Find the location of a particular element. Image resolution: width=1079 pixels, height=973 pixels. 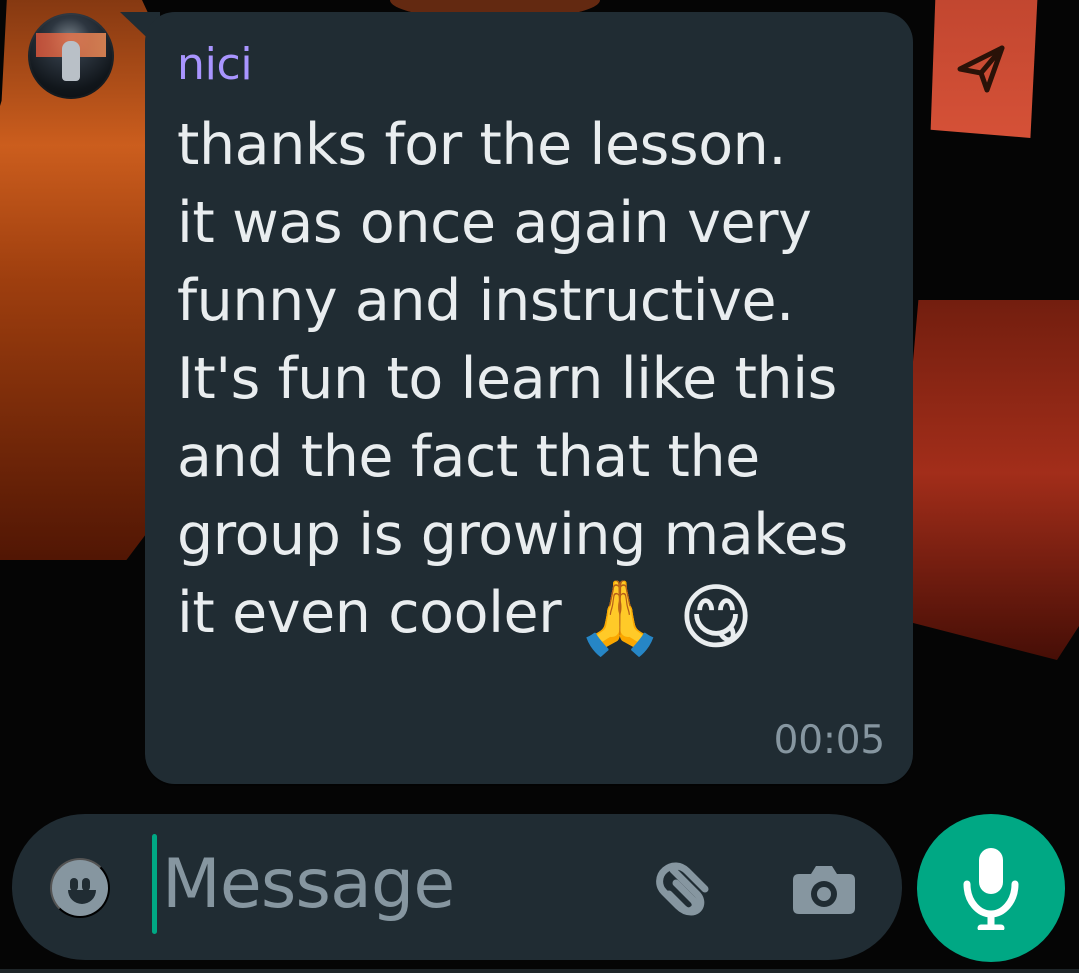

bottom-divider is located at coordinates (539, 971).